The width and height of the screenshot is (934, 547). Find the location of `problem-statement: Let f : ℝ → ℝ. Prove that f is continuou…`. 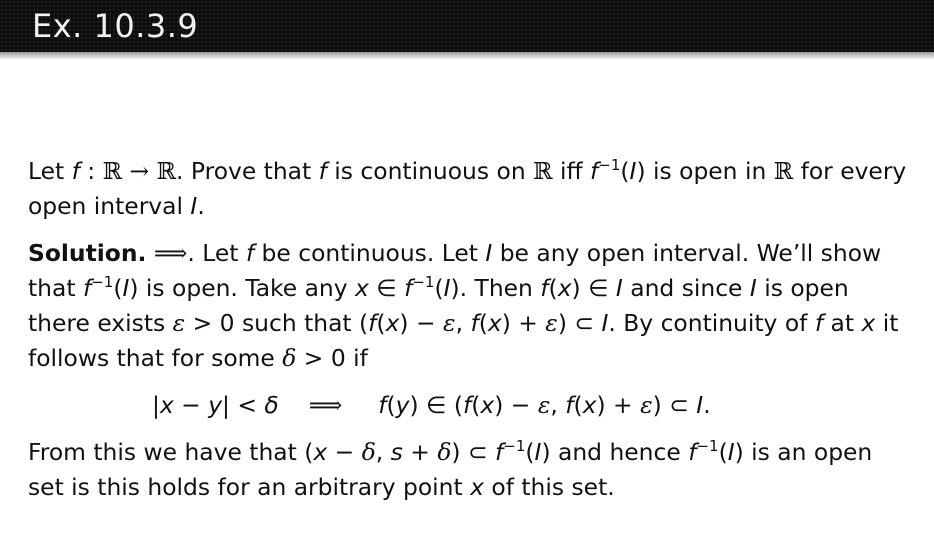

problem-statement: Let f : ℝ → ℝ. Prove that f is continuou… is located at coordinates (467, 188).